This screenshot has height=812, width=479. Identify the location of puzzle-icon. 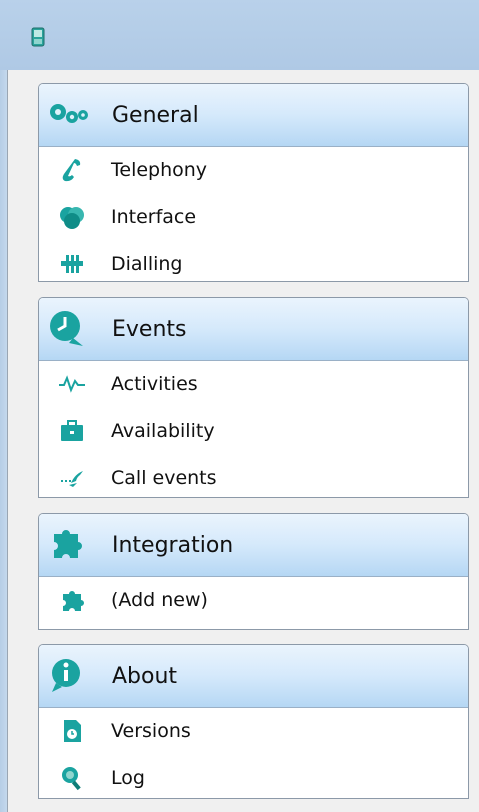
(68, 544).